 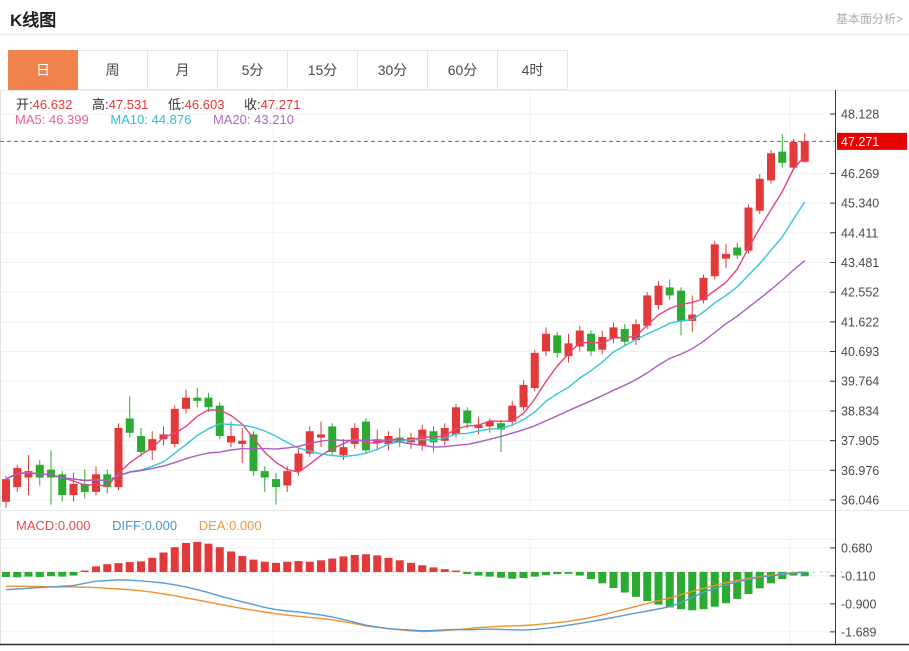 I want to click on dea-group: DEA:0.000, so click(x=230, y=525).